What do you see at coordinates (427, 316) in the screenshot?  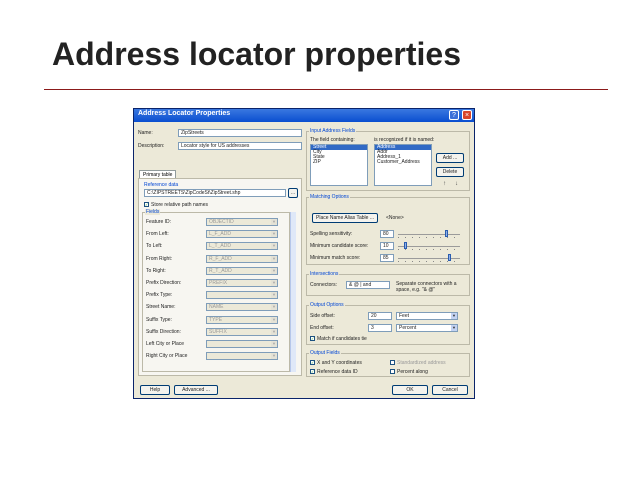 I see `side-offset-unit-dropdown: Feet ▼` at bounding box center [427, 316].